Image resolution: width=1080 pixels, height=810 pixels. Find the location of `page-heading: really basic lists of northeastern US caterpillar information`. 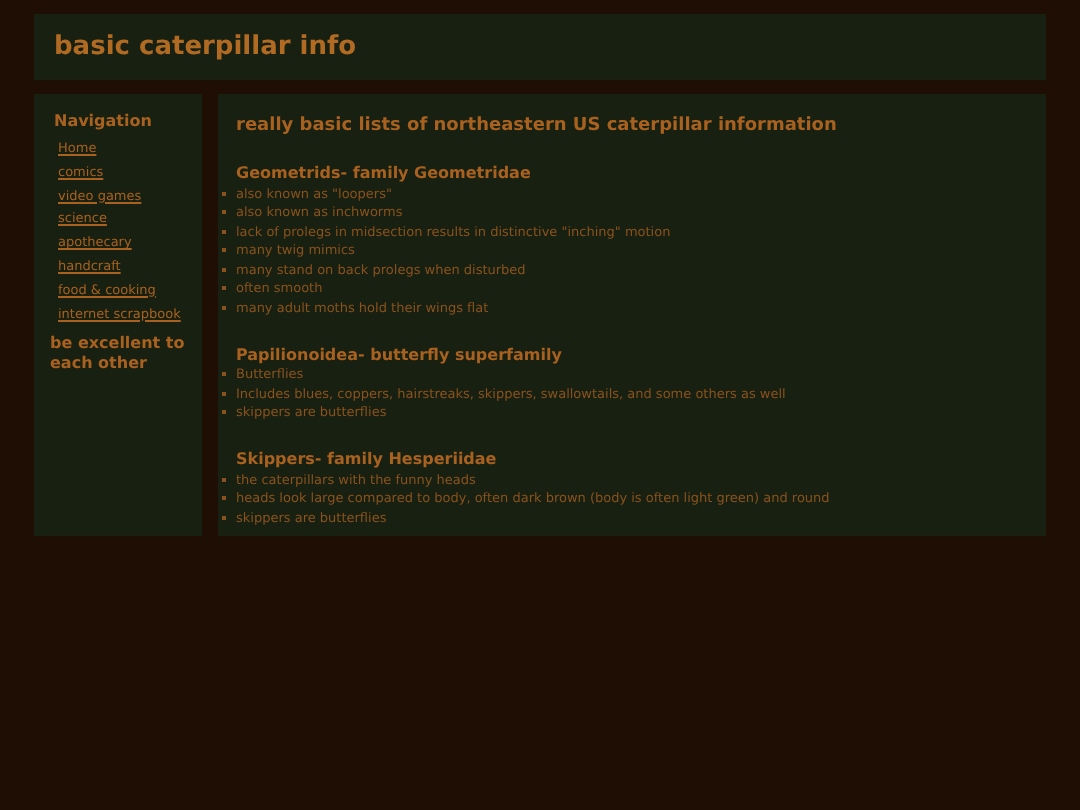

page-heading: really basic lists of northeastern US caterpillar information is located at coordinates (536, 126).